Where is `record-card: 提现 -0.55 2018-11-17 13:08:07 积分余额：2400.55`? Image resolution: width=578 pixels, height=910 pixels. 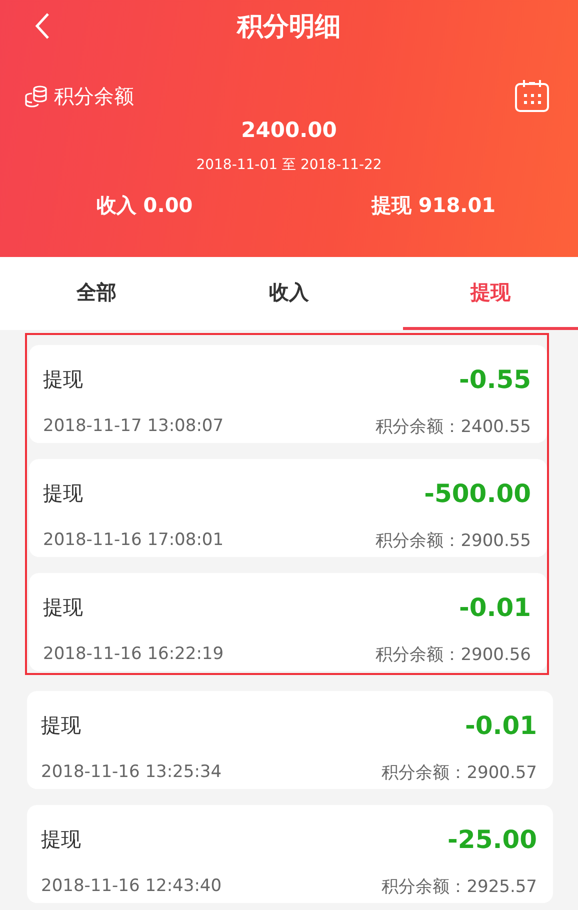
record-card: 提现 -0.55 2018-11-17 13:08:07 积分余额：2400.55 is located at coordinates (288, 394).